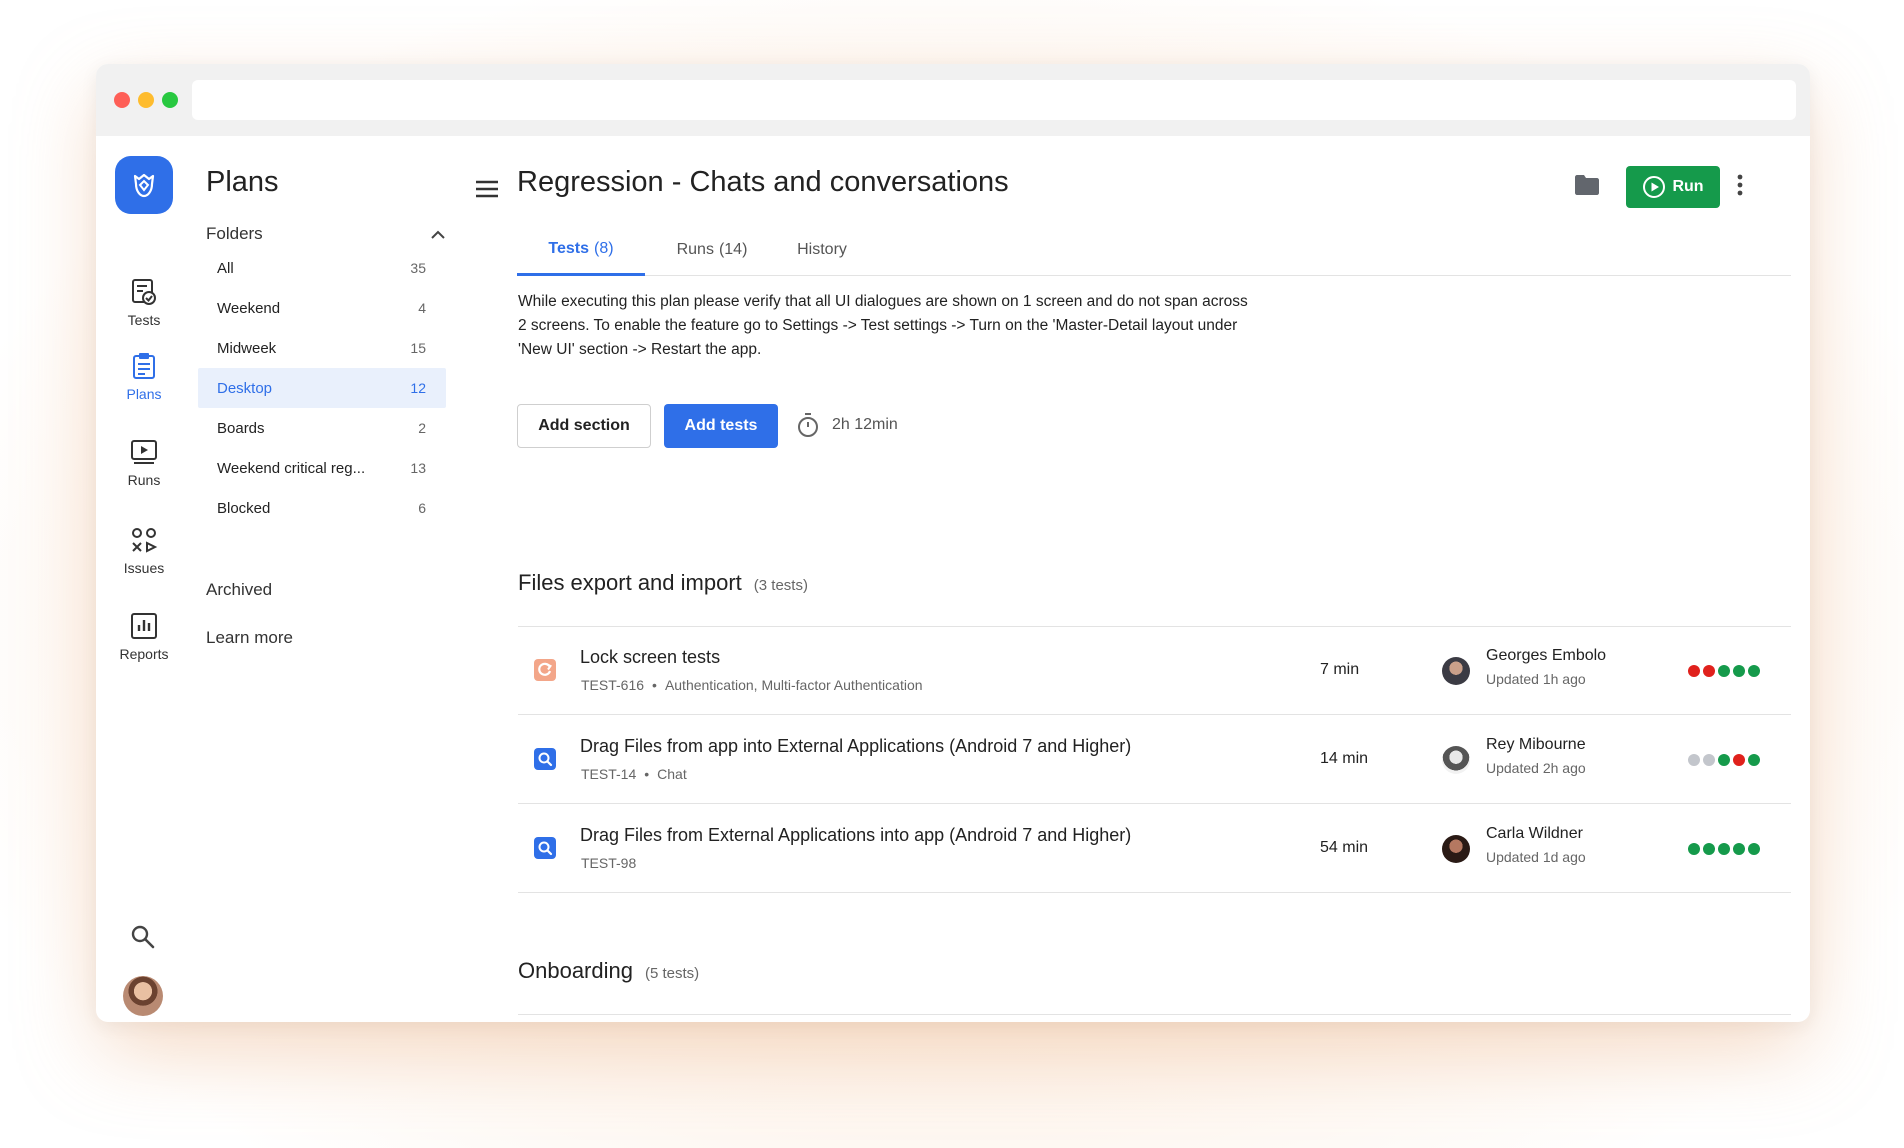  I want to click on assignee-name: Rey Mibourne, so click(1536, 744).